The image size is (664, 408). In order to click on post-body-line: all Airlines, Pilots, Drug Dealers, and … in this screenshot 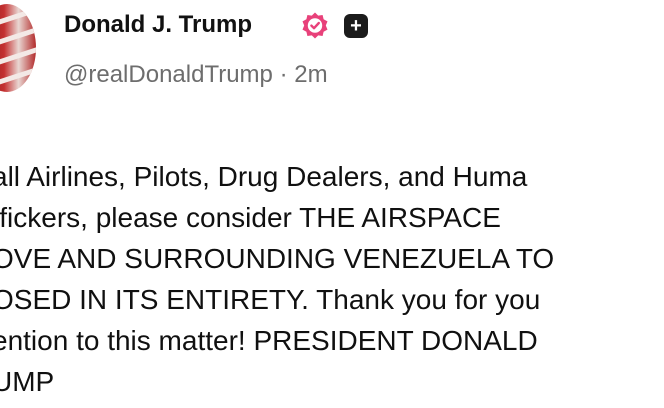, I will do `click(264, 176)`.